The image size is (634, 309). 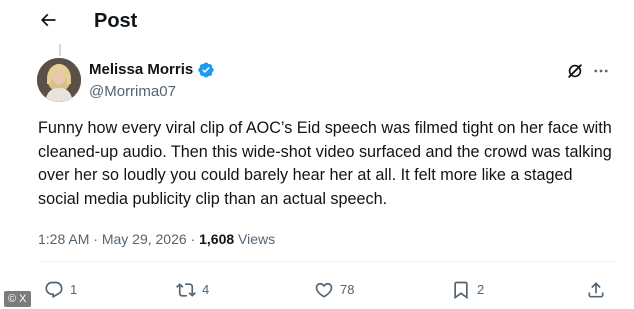 I want to click on more-horizontal-icon, so click(x=601, y=71).